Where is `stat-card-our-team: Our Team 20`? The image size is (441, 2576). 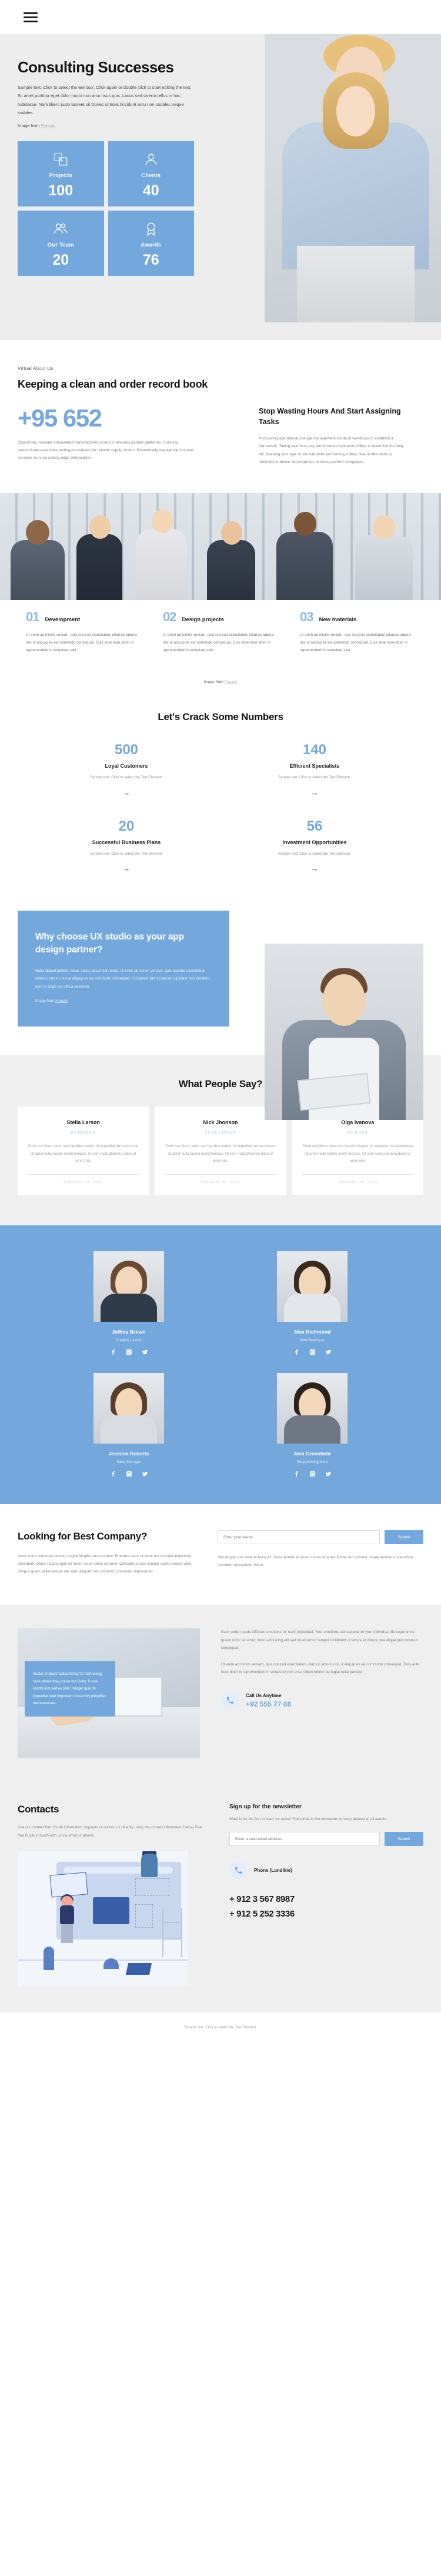
stat-card-our-team: Our Team 20 is located at coordinates (61, 243).